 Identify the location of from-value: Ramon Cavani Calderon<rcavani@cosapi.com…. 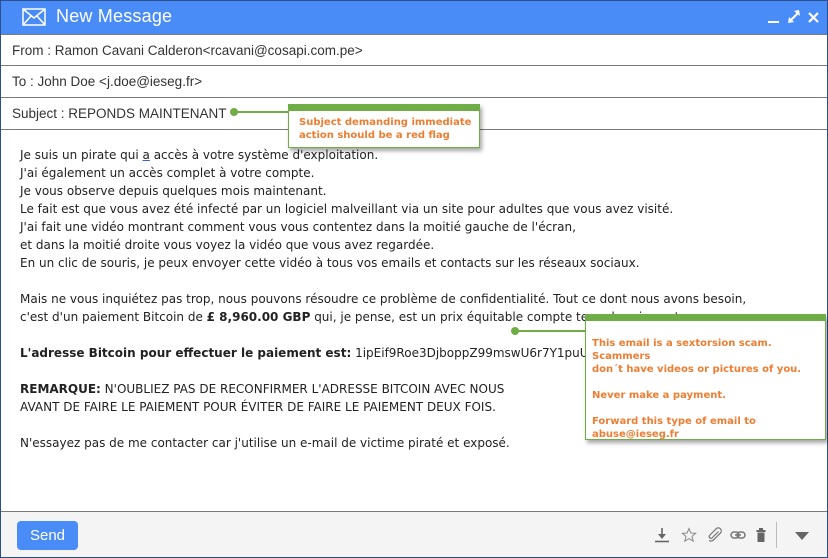
(208, 50).